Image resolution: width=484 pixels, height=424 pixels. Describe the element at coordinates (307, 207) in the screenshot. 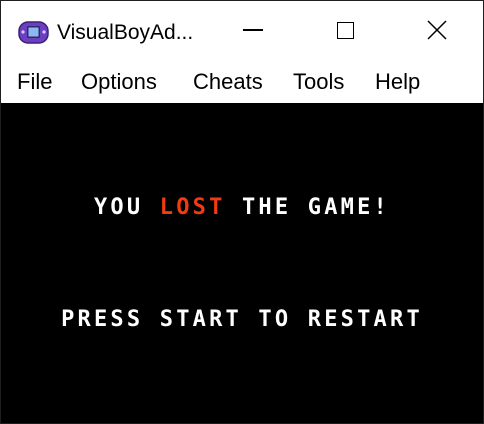

I see `message-suffix: THE GAME!` at that location.